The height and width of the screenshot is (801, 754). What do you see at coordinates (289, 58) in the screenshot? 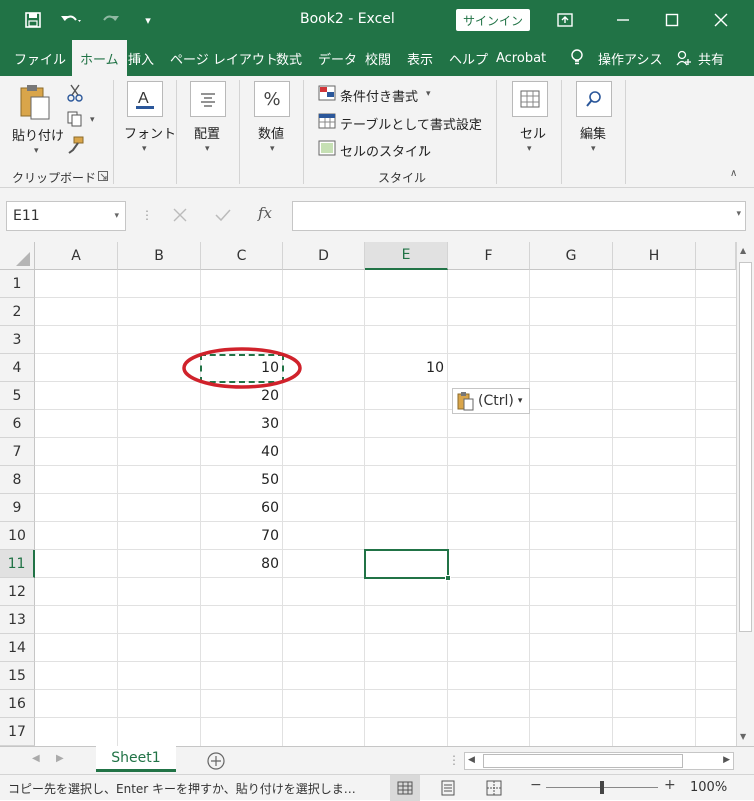
I see `tab-formulas: 数式` at bounding box center [289, 58].